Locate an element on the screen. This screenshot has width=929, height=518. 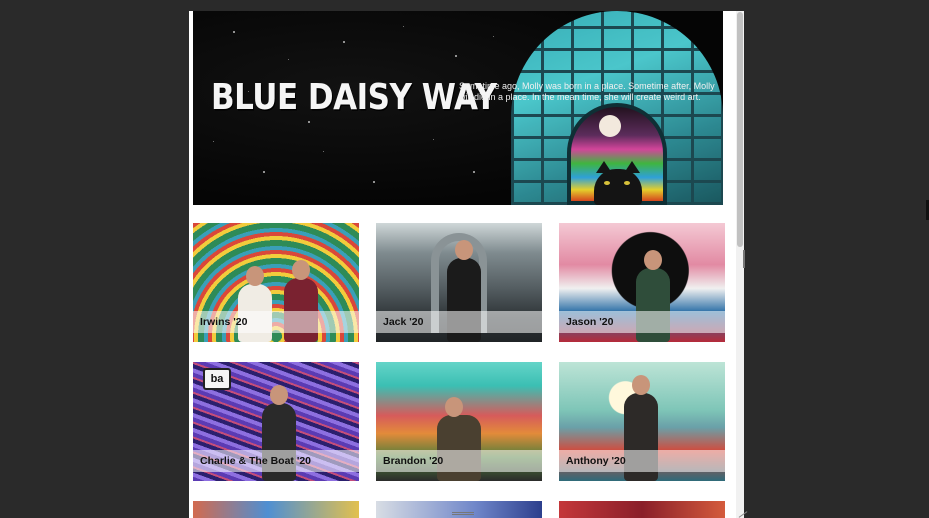
moon-illustration is located at coordinates (610, 126).